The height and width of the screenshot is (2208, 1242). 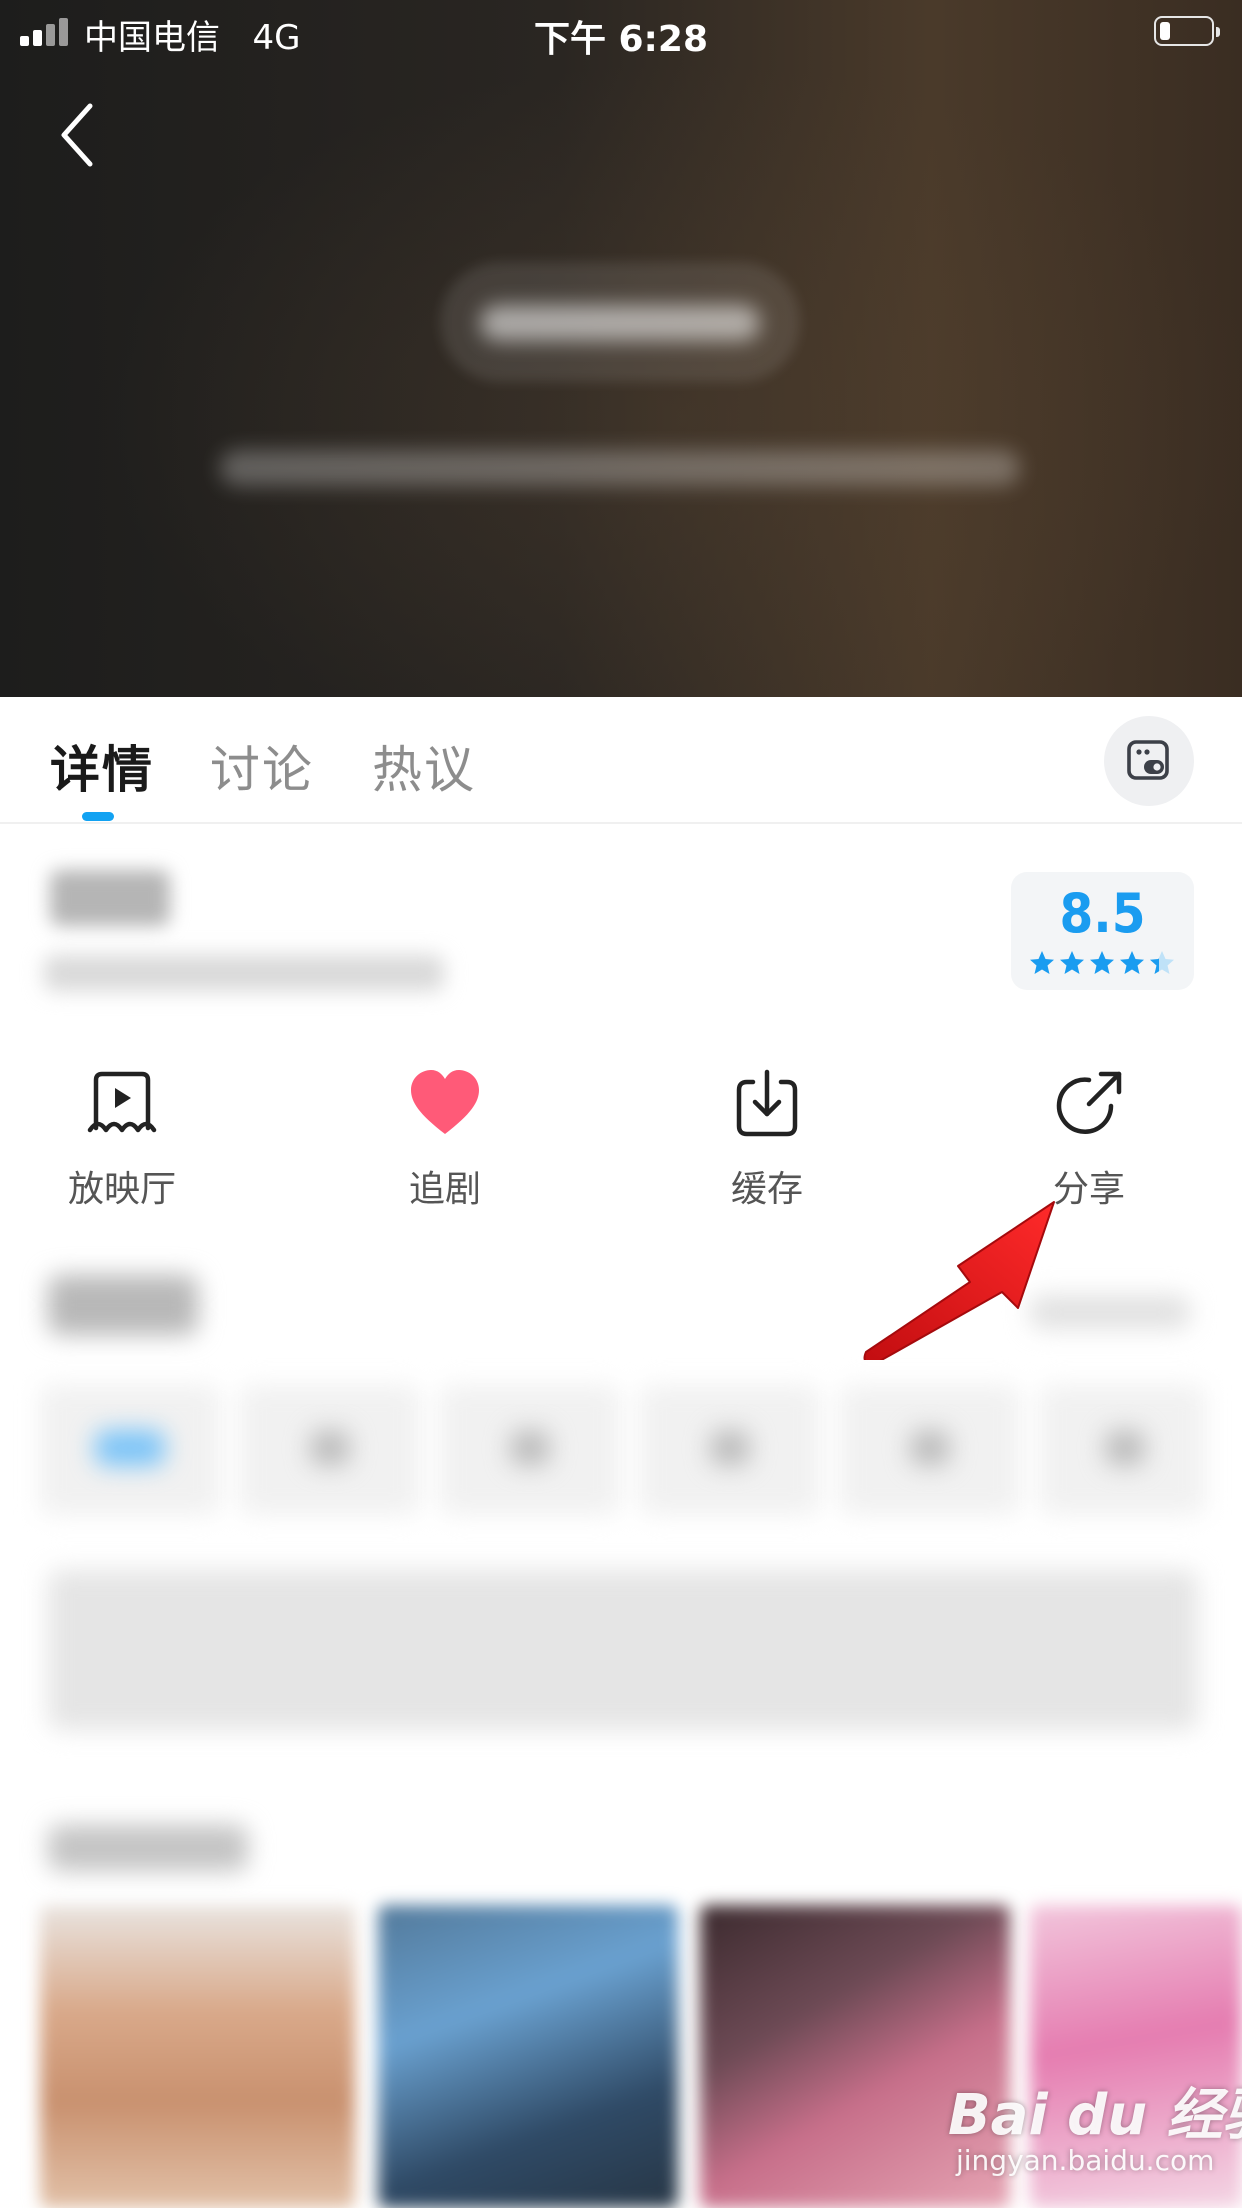 I want to click on share-button: 分享, so click(x=1089, y=1135).